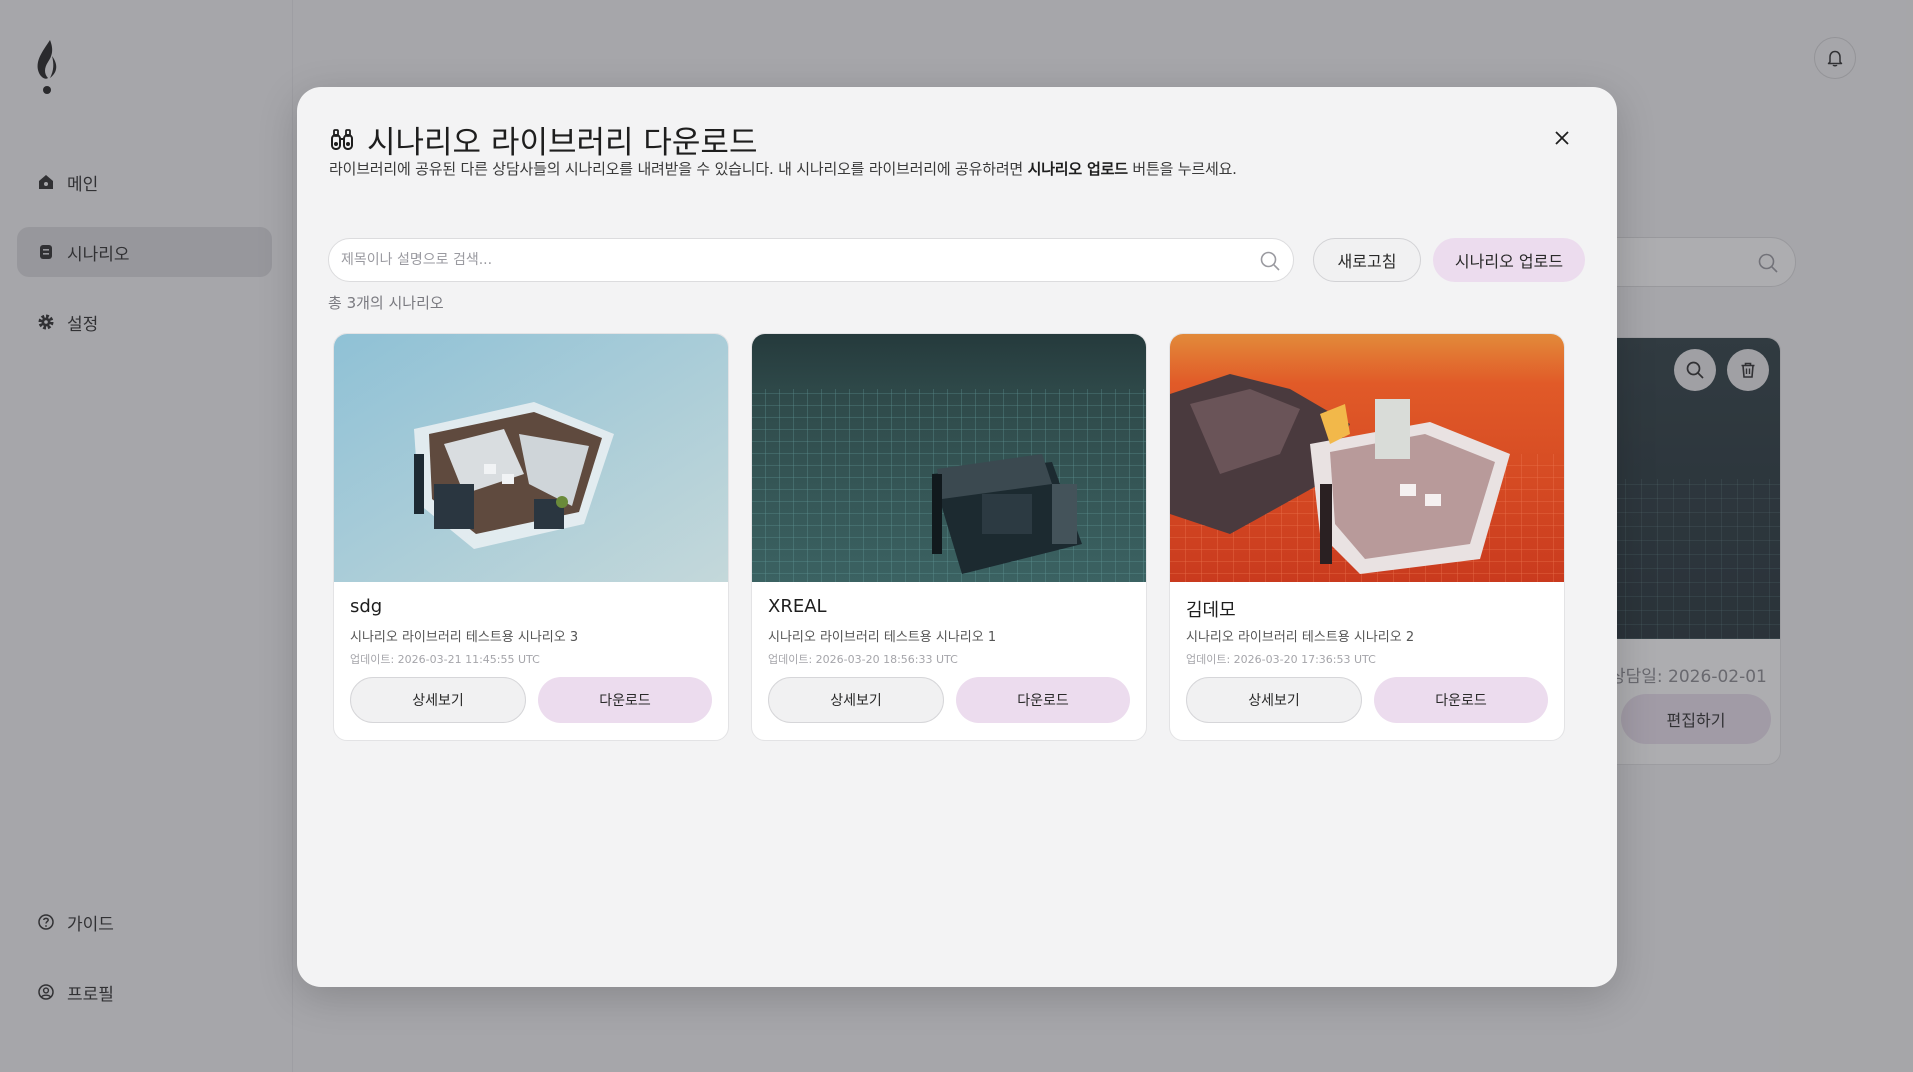 Image resolution: width=1913 pixels, height=1072 pixels. I want to click on card-title: 김데모, so click(1211, 610).